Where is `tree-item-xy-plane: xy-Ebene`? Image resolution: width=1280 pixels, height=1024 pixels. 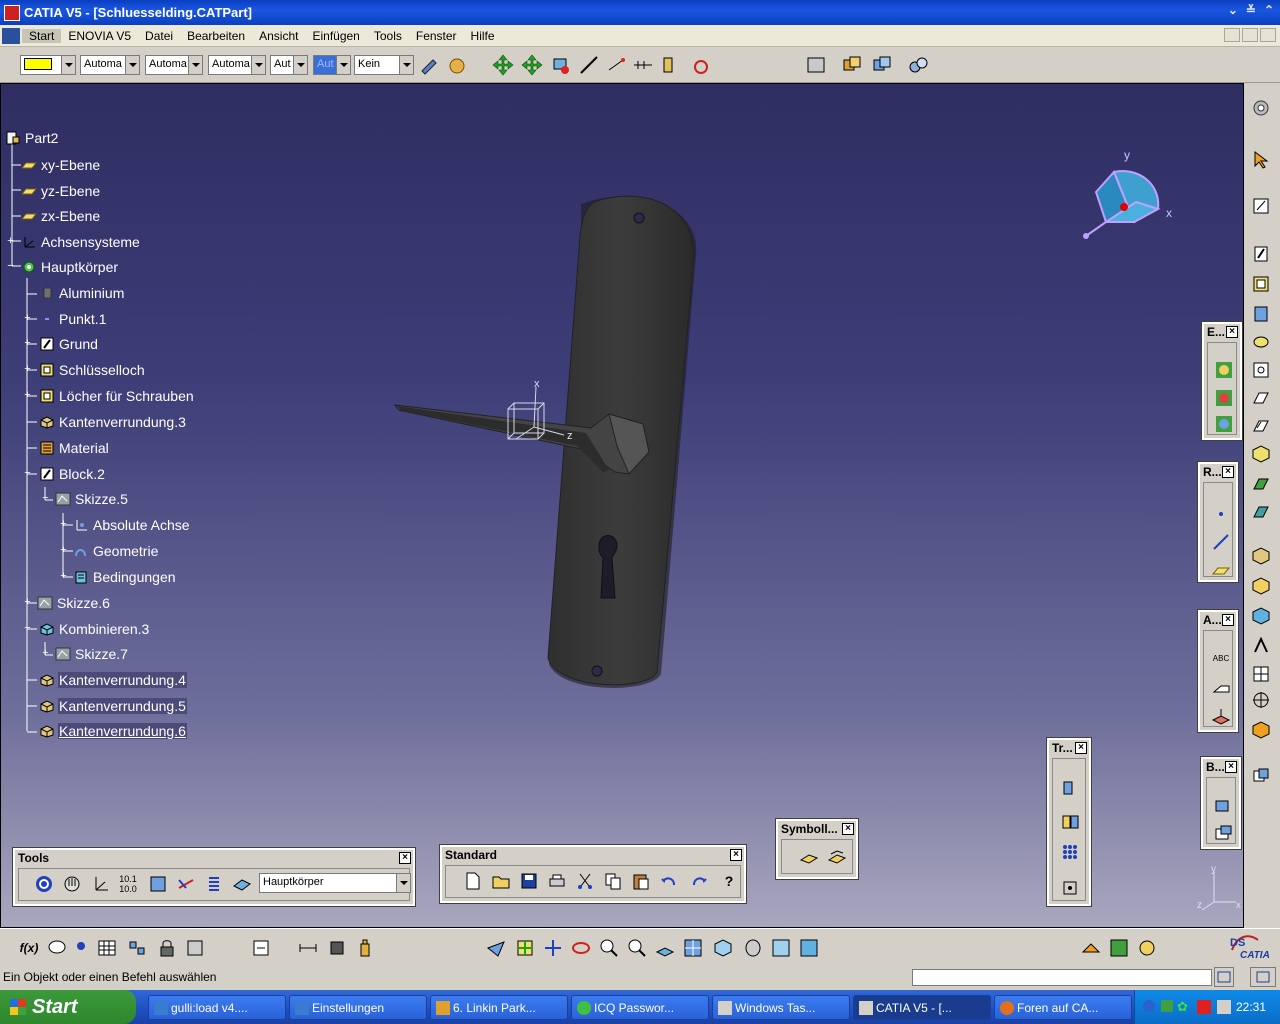 tree-item-xy-plane: xy-Ebene is located at coordinates (60, 165).